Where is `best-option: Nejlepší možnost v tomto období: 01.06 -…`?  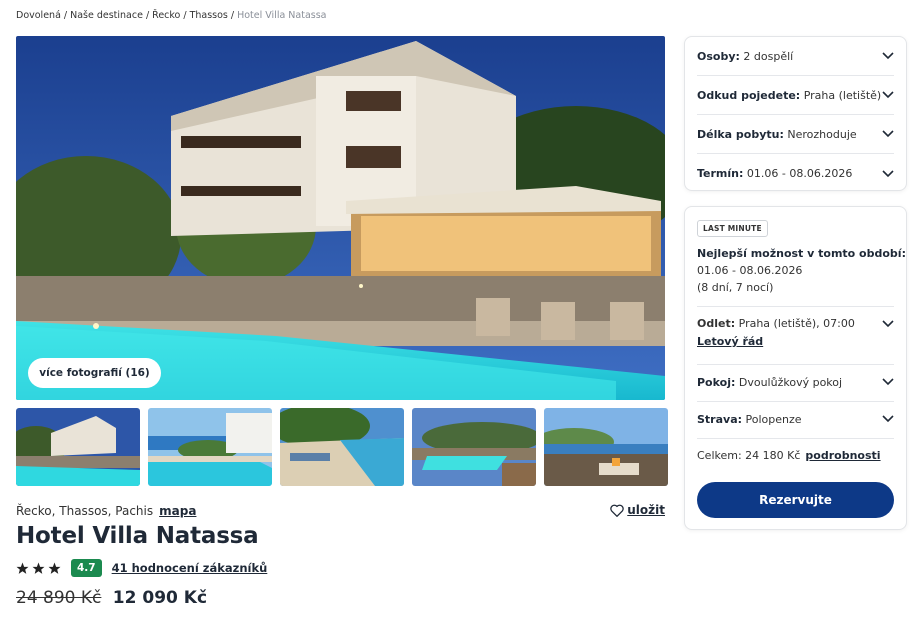 best-option: Nejlepší možnost v tomto období: 01.06 -… is located at coordinates (801, 270).